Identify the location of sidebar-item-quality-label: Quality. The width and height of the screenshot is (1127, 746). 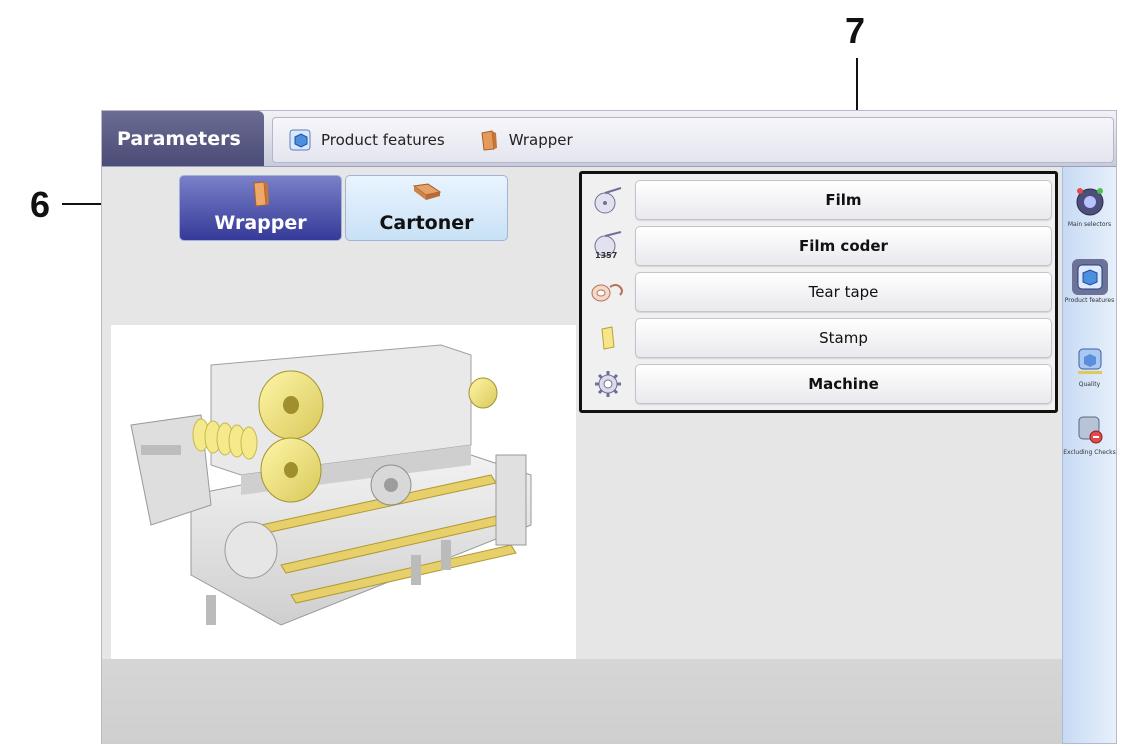
(1089, 384).